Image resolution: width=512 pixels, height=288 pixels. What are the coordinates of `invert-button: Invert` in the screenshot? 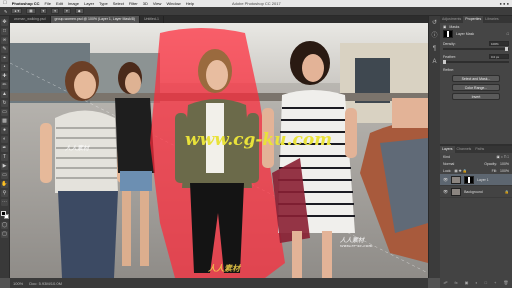 It's located at (476, 96).